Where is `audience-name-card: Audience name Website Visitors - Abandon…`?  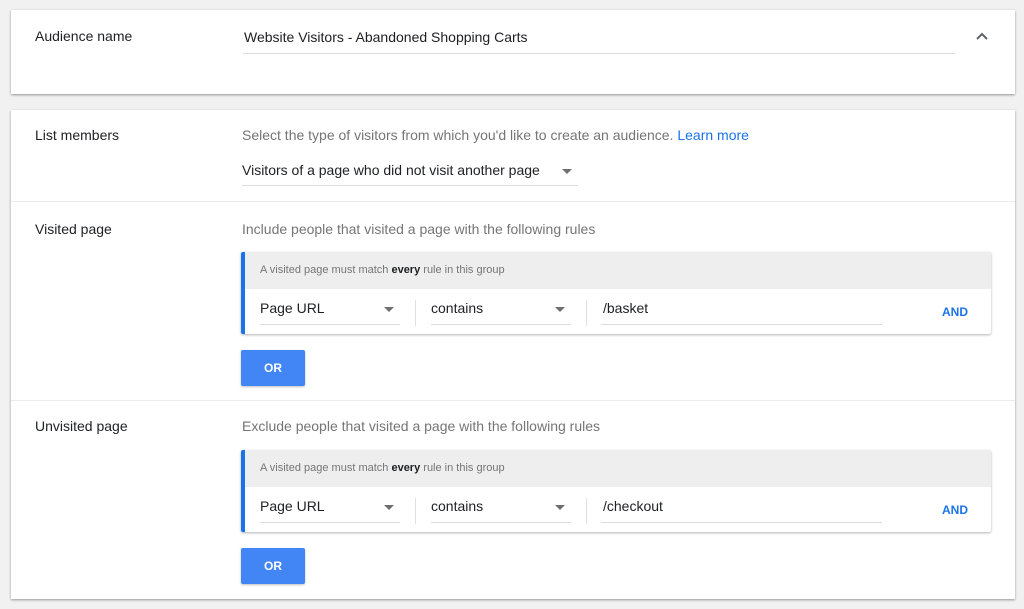 audience-name-card: Audience name Website Visitors - Abandon… is located at coordinates (513, 52).